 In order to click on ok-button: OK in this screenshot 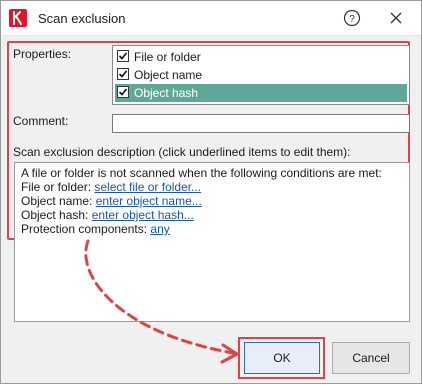, I will do `click(282, 358)`.